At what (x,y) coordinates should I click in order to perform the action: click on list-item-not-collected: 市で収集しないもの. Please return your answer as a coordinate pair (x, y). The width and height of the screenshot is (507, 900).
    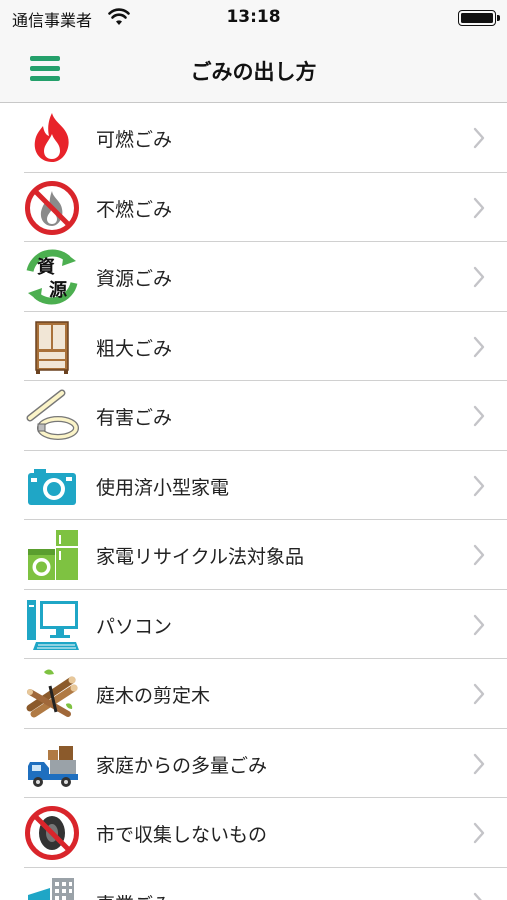
    Looking at the image, I should click on (253, 833).